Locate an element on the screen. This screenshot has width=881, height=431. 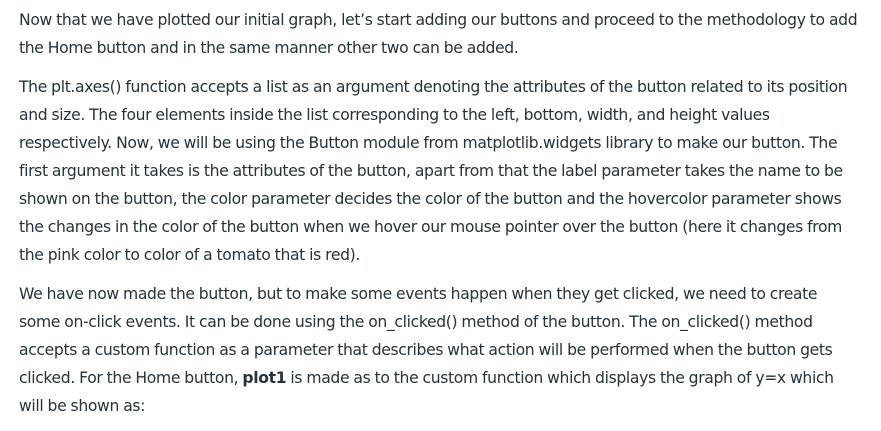
bold-term-plot1: plot1 is located at coordinates (264, 378).